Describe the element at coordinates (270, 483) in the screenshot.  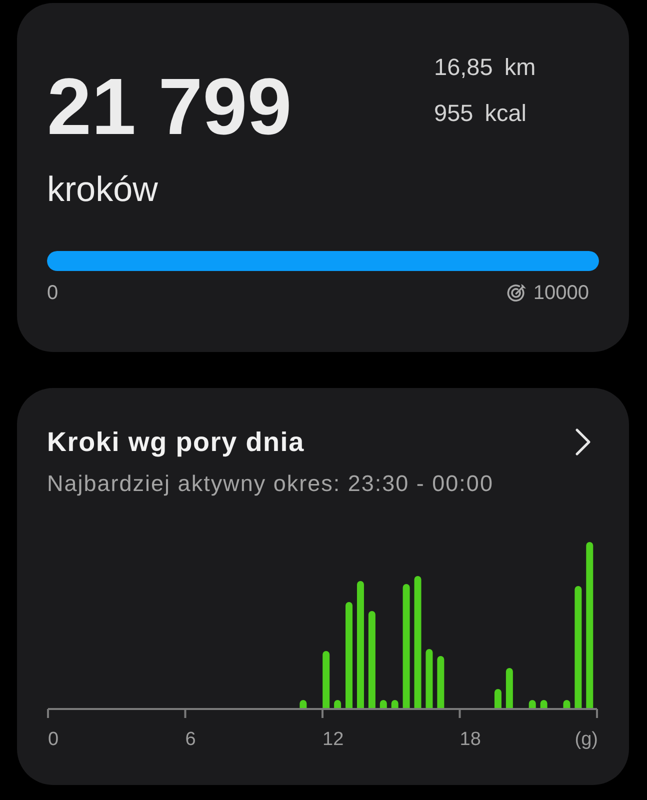
I see `most-active-period: Najbardziej aktywny okres: 23:30 - 00:00` at that location.